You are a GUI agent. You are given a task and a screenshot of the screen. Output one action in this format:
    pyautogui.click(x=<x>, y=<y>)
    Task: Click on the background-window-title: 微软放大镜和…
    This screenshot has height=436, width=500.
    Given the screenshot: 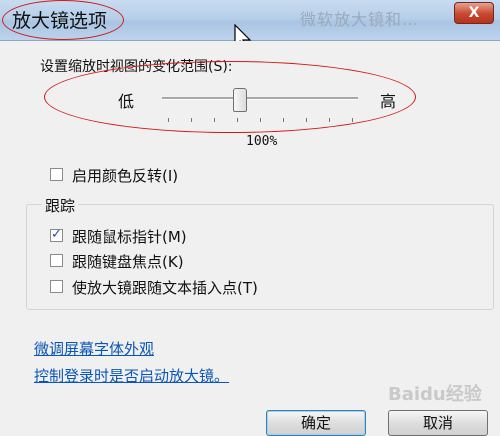 What is the action you would take?
    pyautogui.click(x=360, y=19)
    